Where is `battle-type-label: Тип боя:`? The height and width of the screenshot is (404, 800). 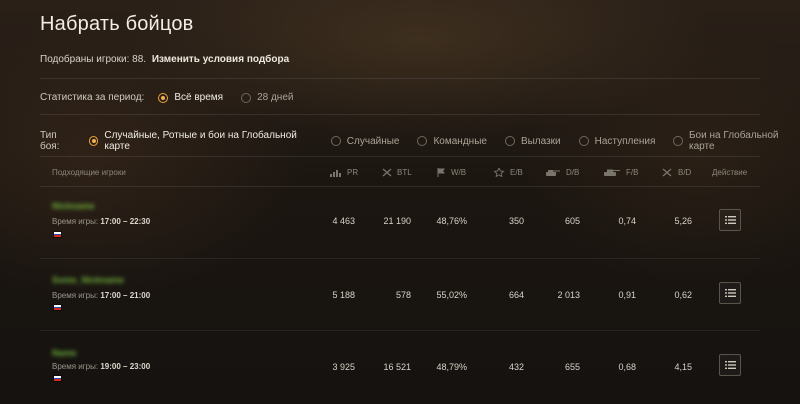
battle-type-label: Тип боя: is located at coordinates (50, 141).